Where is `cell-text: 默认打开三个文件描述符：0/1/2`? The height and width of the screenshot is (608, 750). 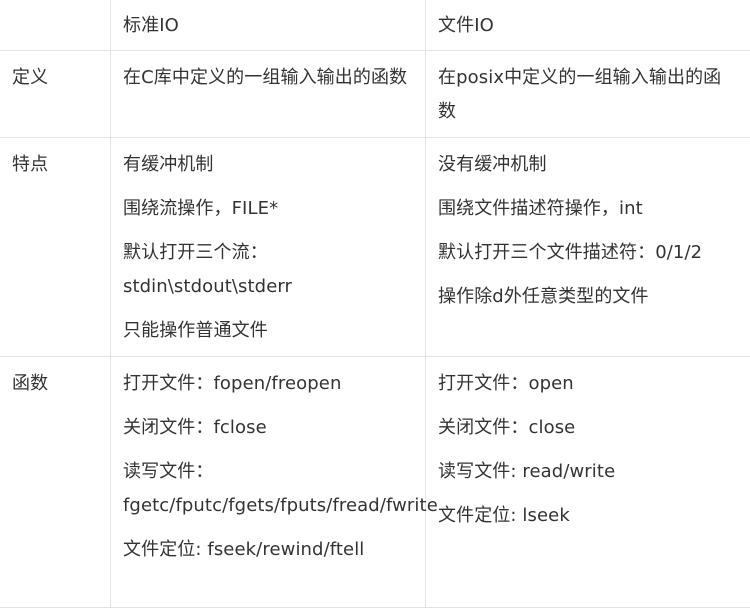
cell-text: 默认打开三个文件描述符：0/1/2 is located at coordinates (588, 253).